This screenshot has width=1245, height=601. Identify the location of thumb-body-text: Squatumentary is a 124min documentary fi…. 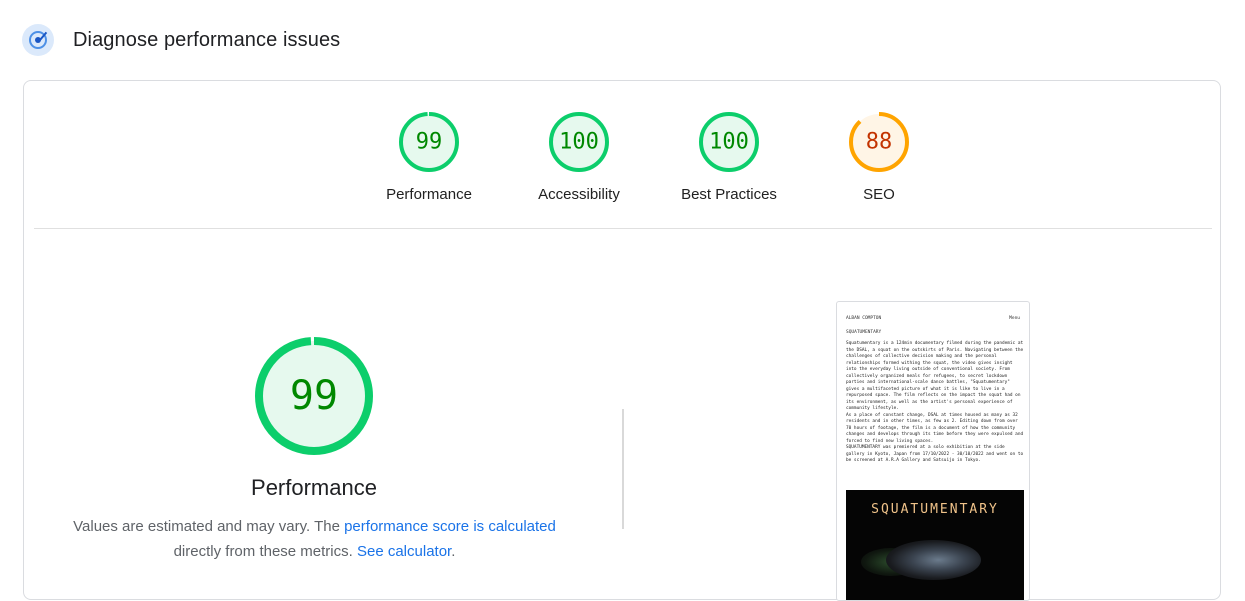
(935, 402).